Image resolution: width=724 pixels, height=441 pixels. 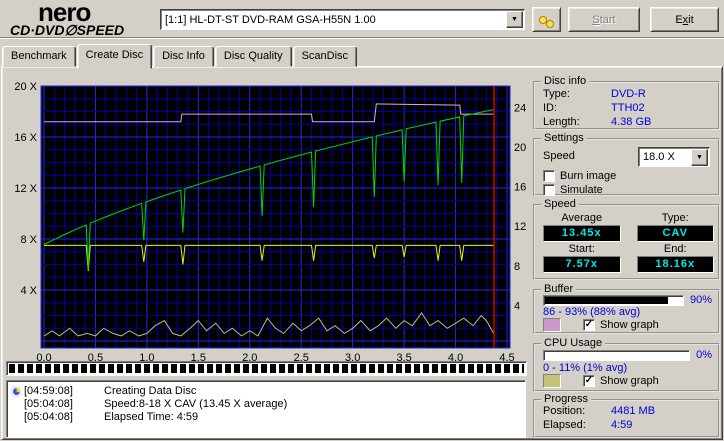 What do you see at coordinates (362, 38) in the screenshot?
I see `header-divider` at bounding box center [362, 38].